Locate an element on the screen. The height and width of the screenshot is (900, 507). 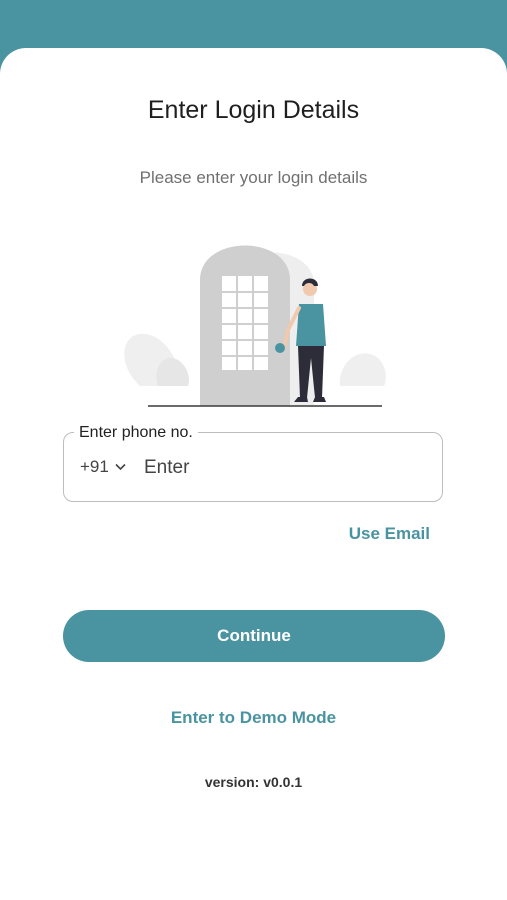
page-title: Enter Login Details is located at coordinates (253, 110).